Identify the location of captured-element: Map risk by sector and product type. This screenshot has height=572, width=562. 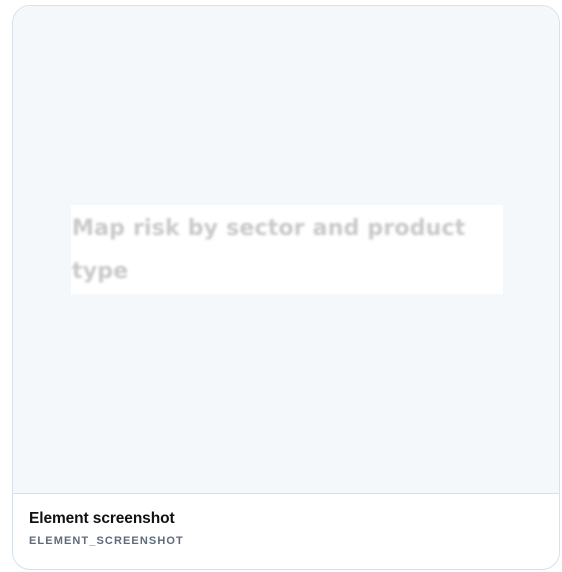
(287, 249).